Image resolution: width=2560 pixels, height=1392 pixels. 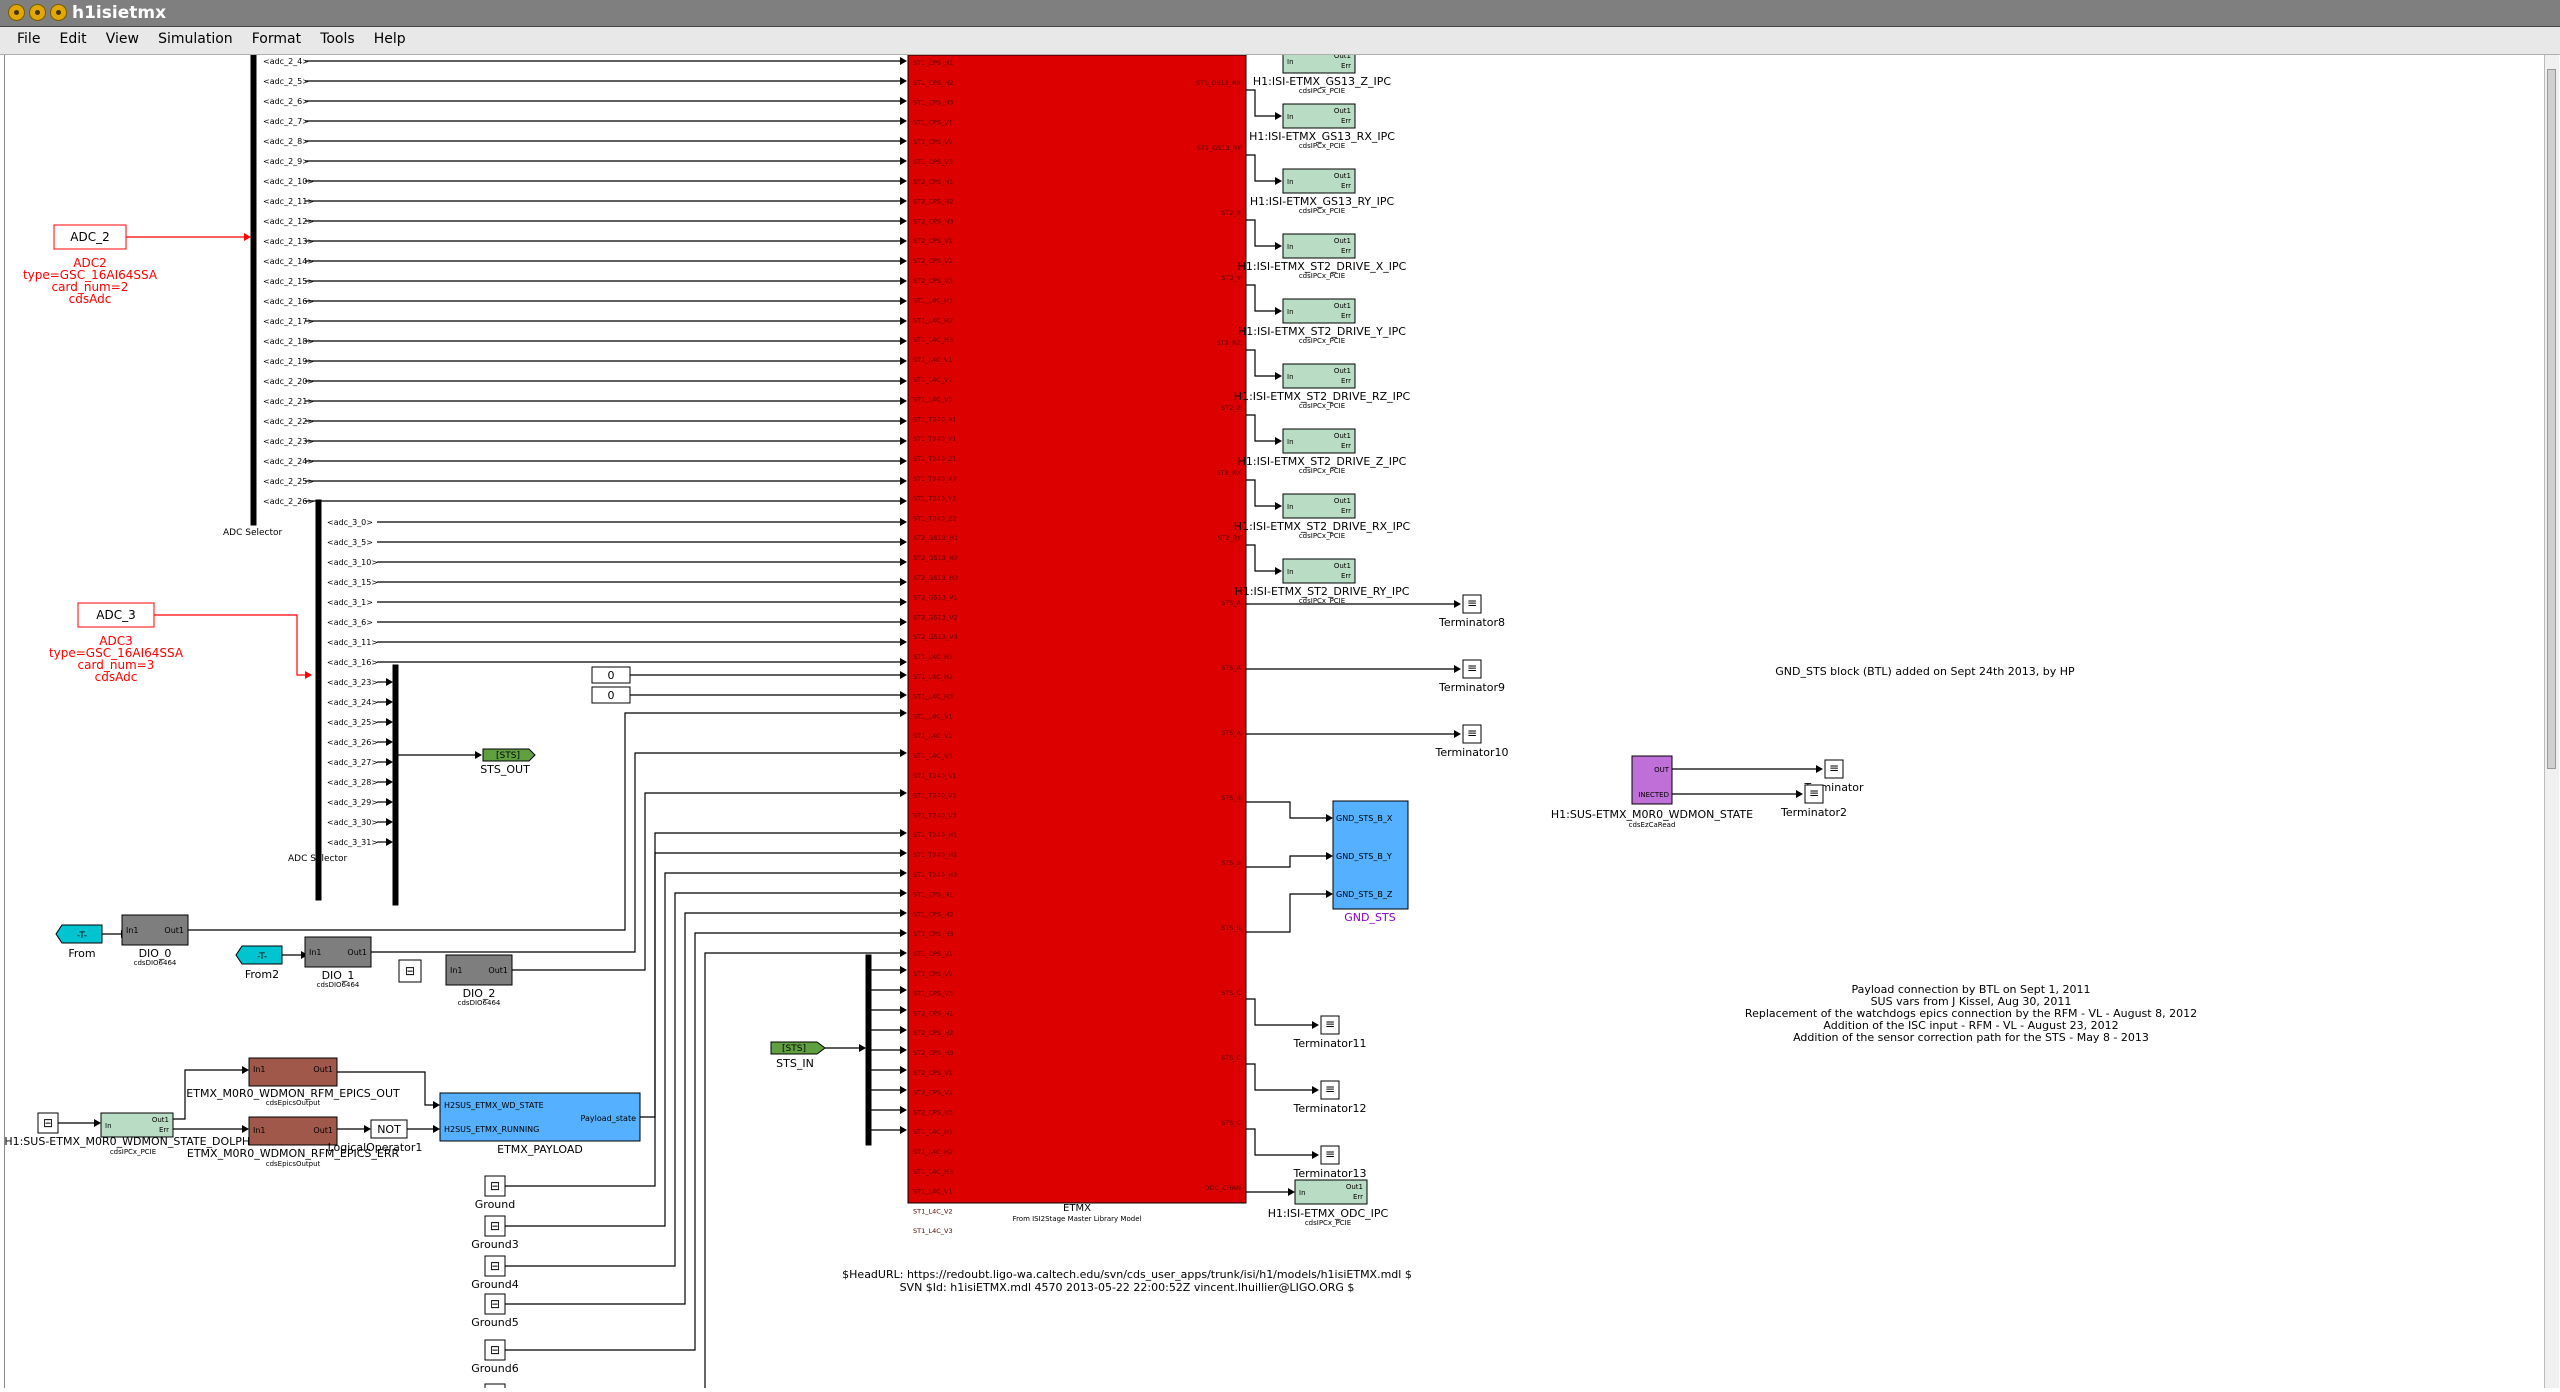 I want to click on dolphin-ipc-sublabel: cdsIPCx_PCIE, so click(x=133, y=1152).